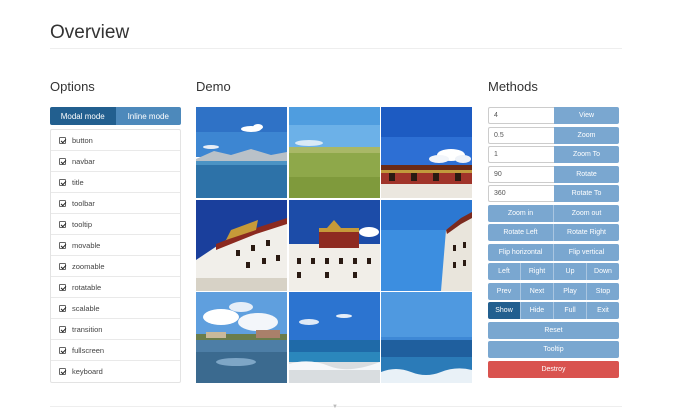 Image resolution: width=673 pixels, height=416 pixels. I want to click on option-label: keyboard, so click(87, 371).